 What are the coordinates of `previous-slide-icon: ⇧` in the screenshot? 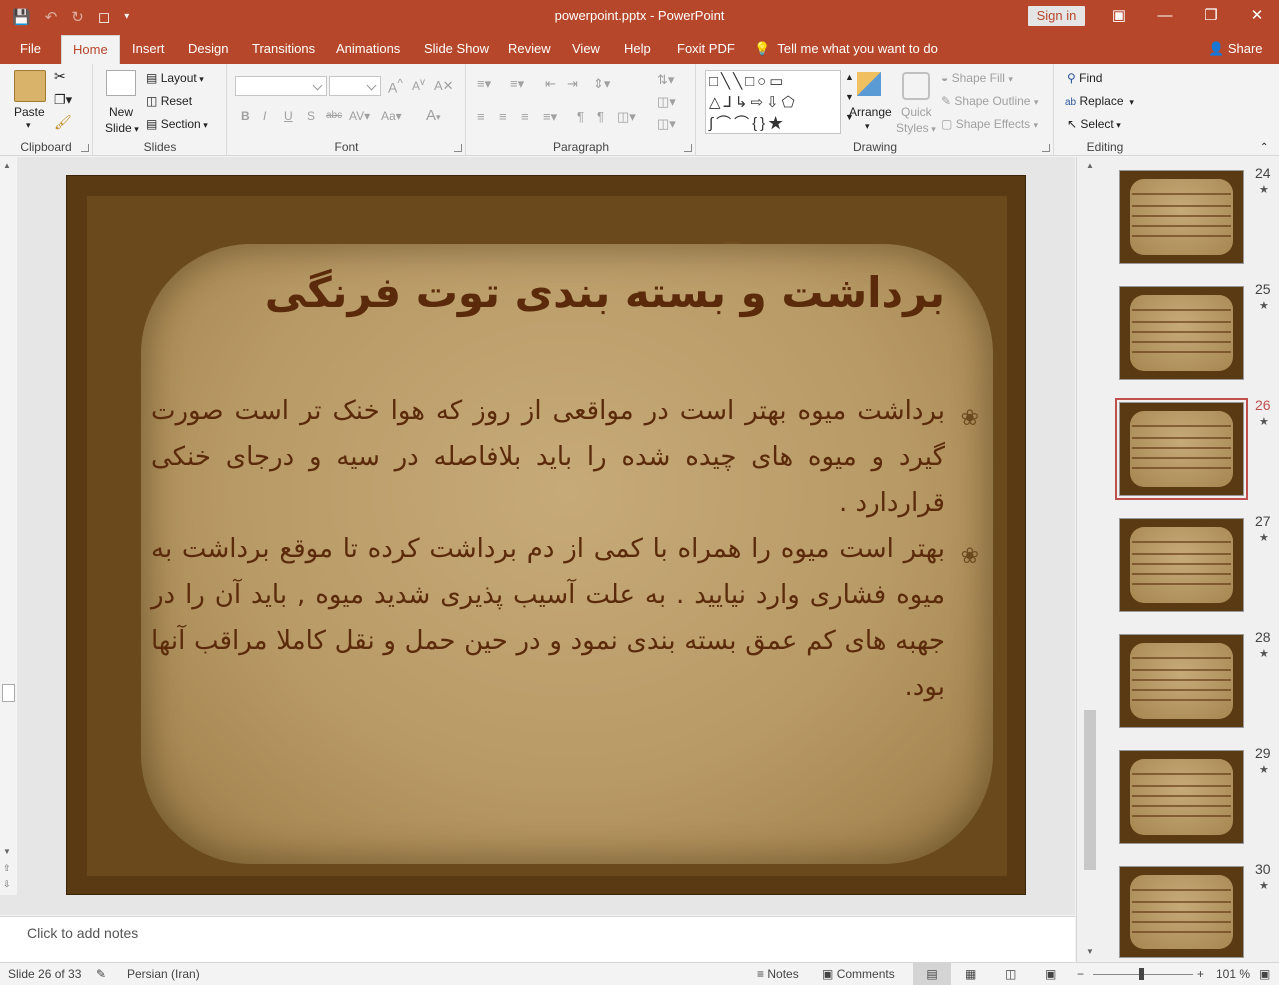 It's located at (7, 868).